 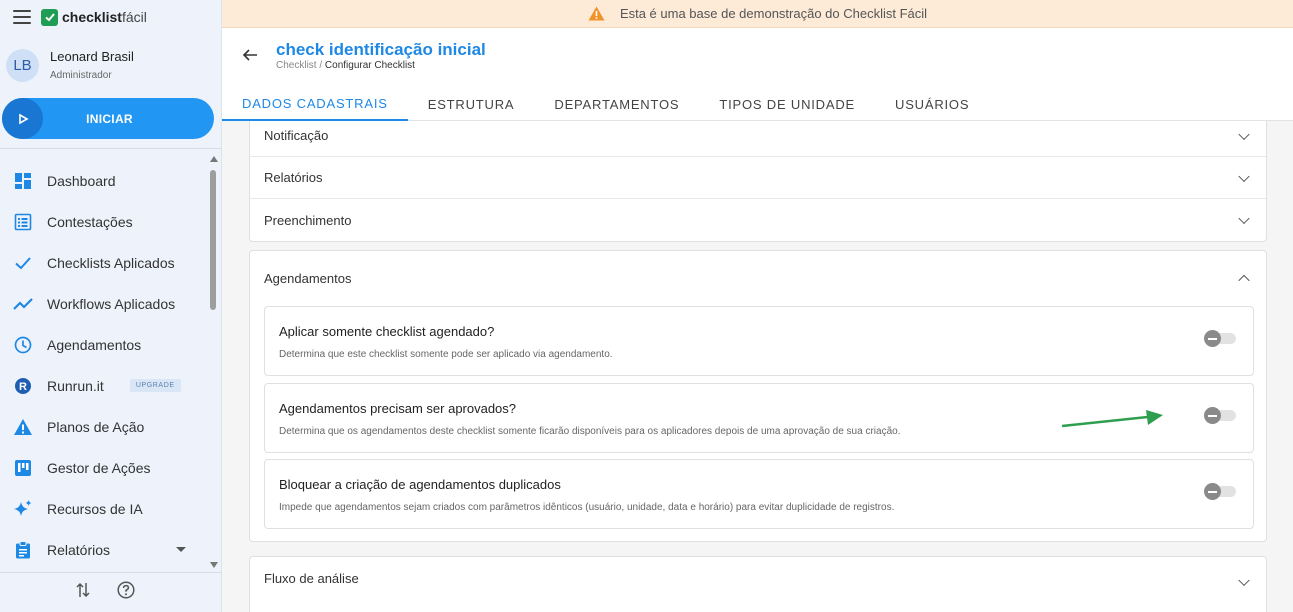 I want to click on sidebar-item-label: Agendamentos, so click(x=94, y=344).